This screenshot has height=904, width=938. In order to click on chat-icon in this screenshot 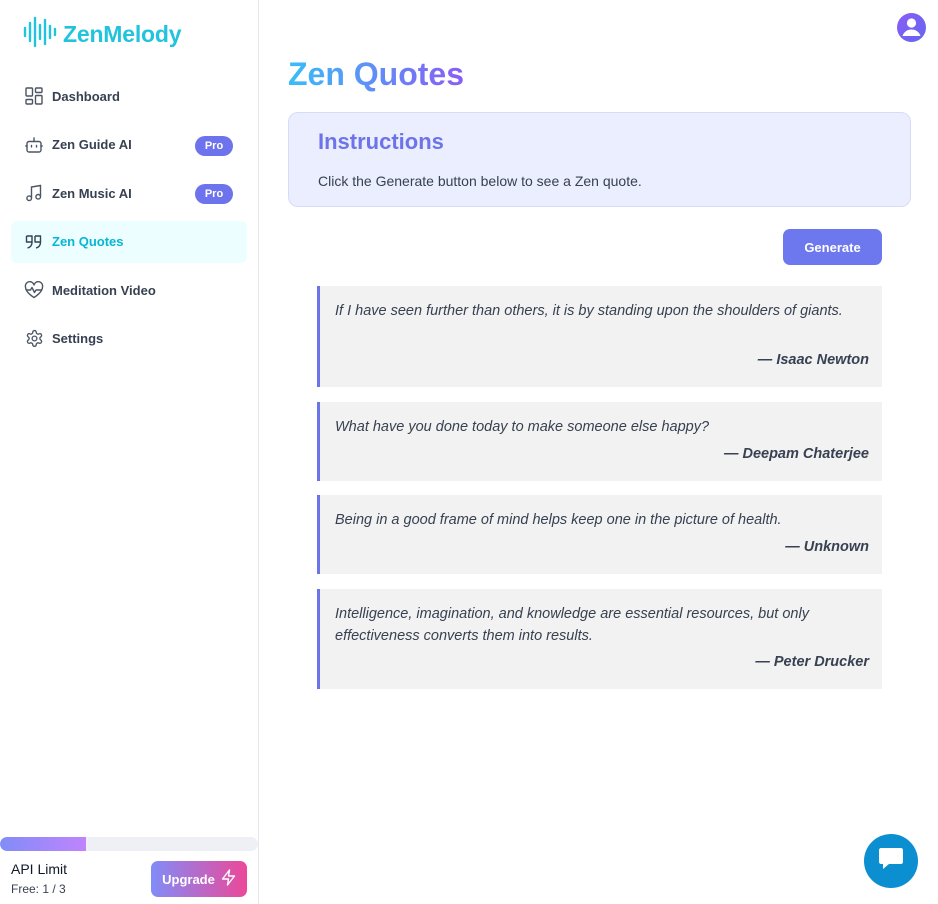, I will do `click(891, 861)`.